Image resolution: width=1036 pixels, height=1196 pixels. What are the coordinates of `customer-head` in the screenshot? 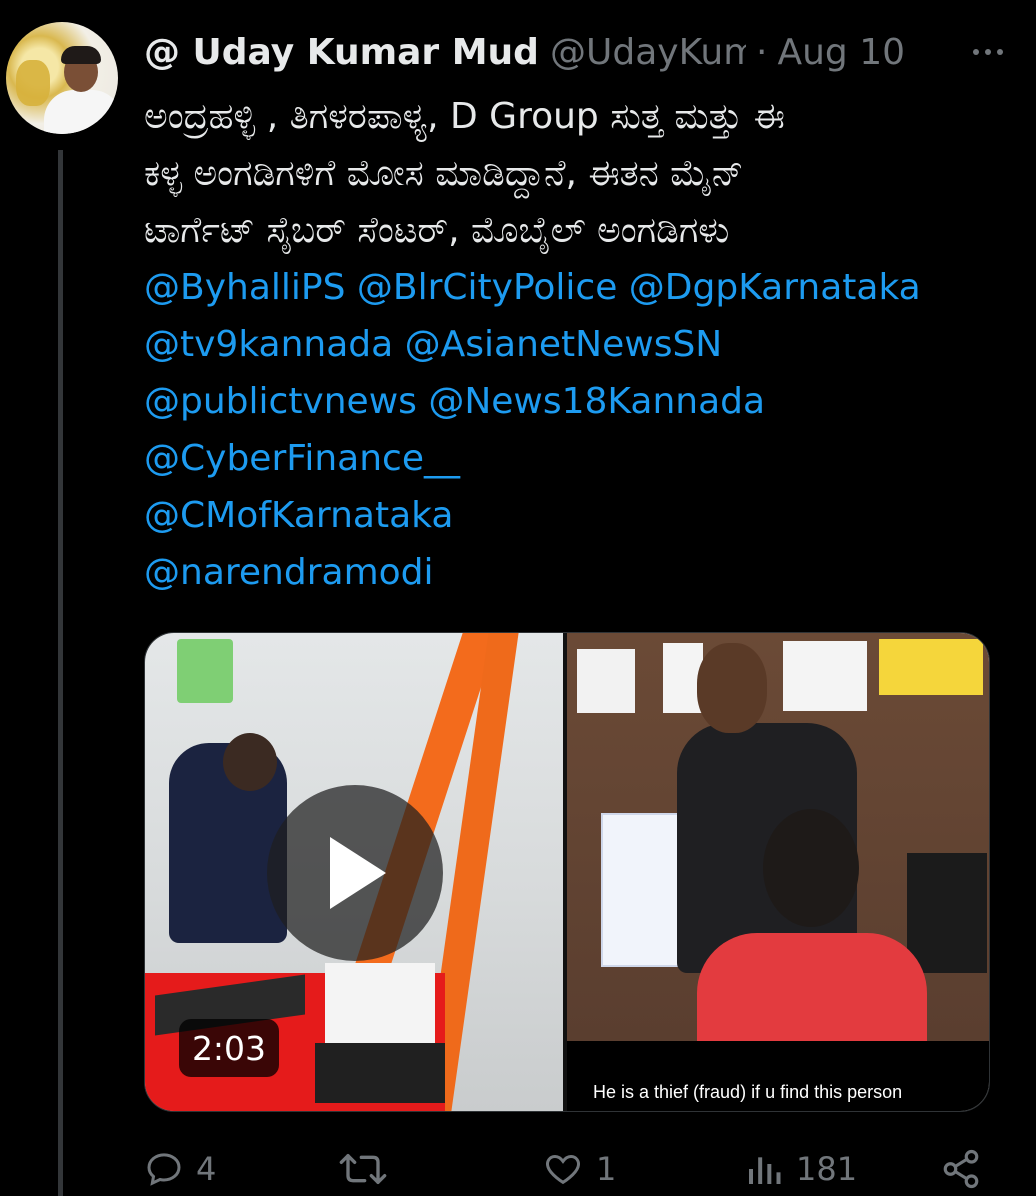 It's located at (811, 868).